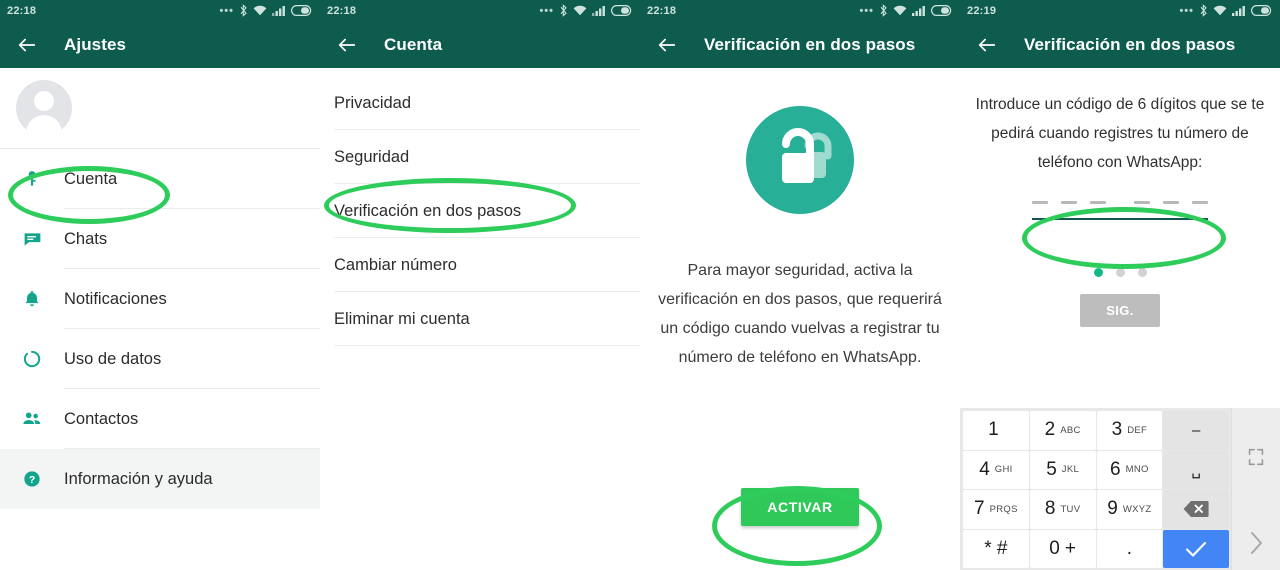 This screenshot has width=1280, height=570. I want to click on list-item-label: Cambiar número, so click(395, 264).